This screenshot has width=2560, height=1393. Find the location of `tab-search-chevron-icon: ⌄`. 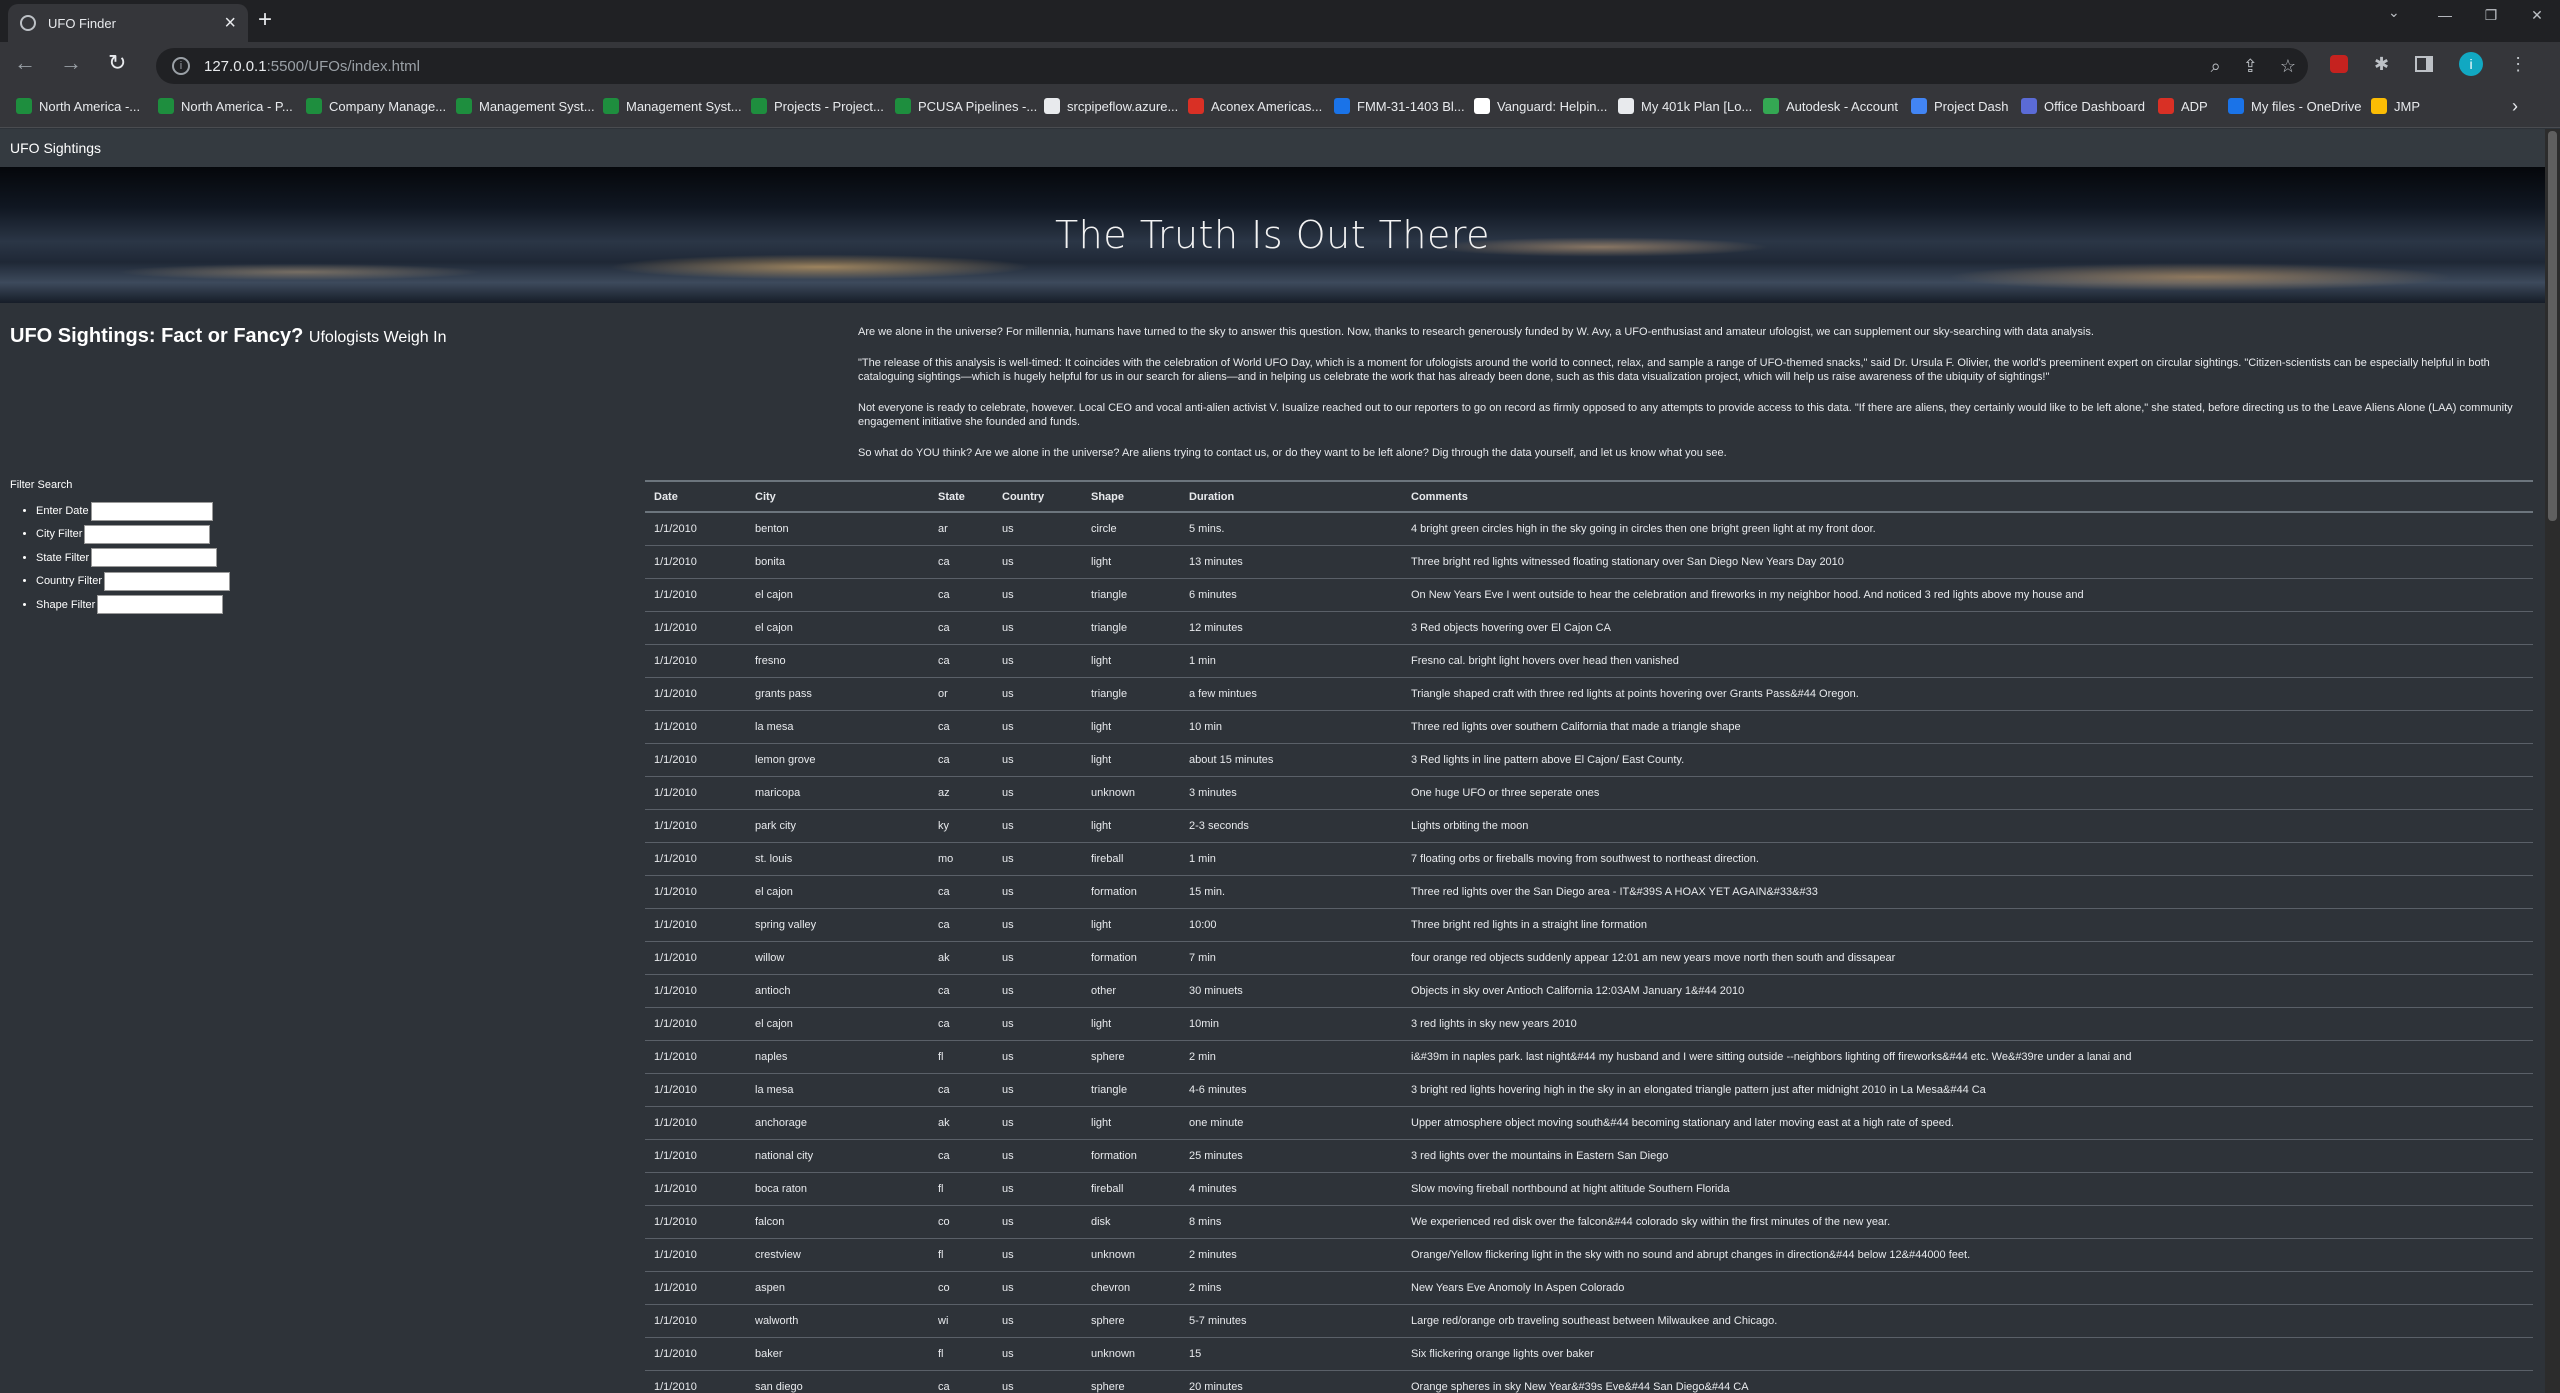

tab-search-chevron-icon: ⌄ is located at coordinates (2394, 12).